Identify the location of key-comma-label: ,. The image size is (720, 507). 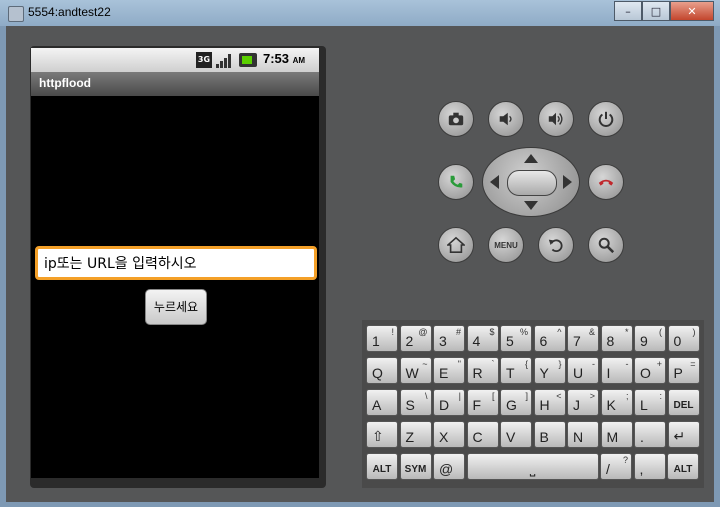
(641, 469).